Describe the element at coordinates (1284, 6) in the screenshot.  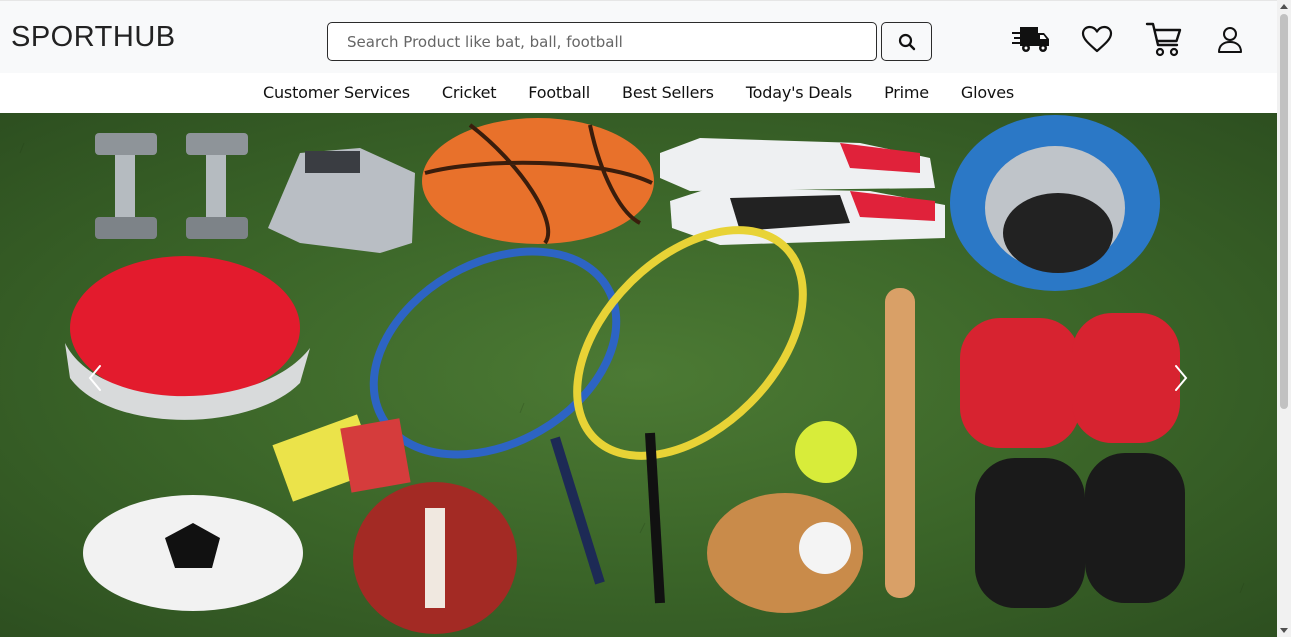
I see `scroll-up-arrow` at that location.